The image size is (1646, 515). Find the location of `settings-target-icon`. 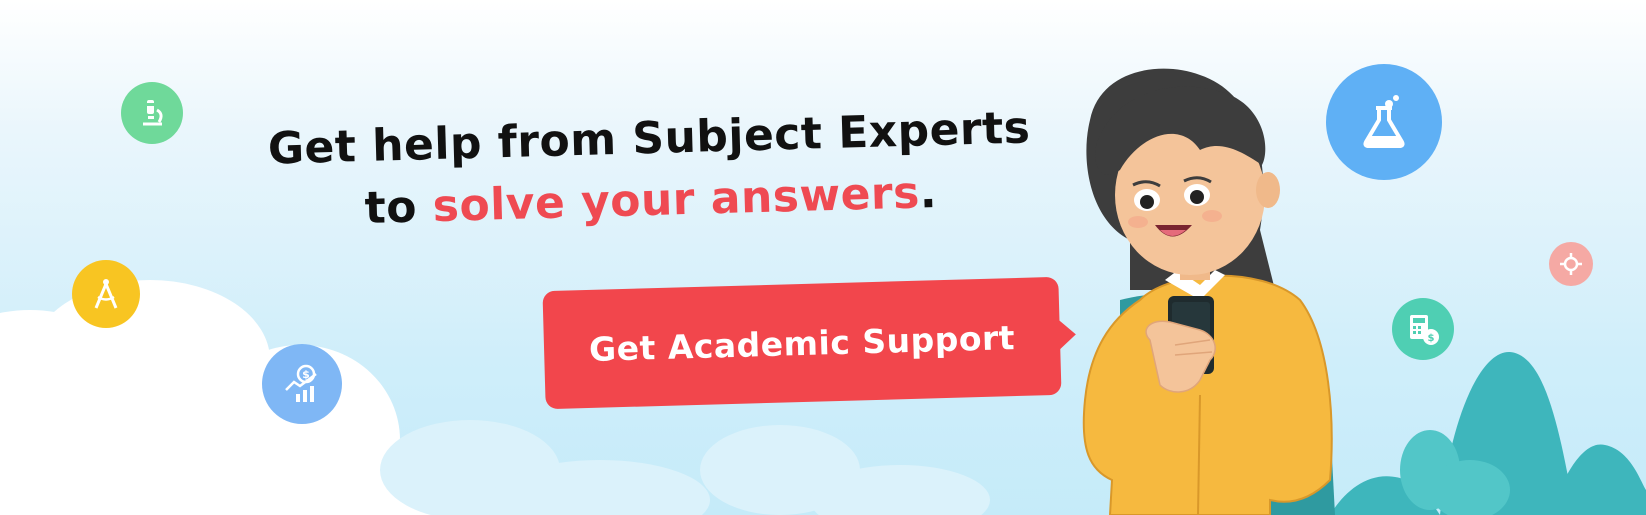

settings-target-icon is located at coordinates (1571, 264).